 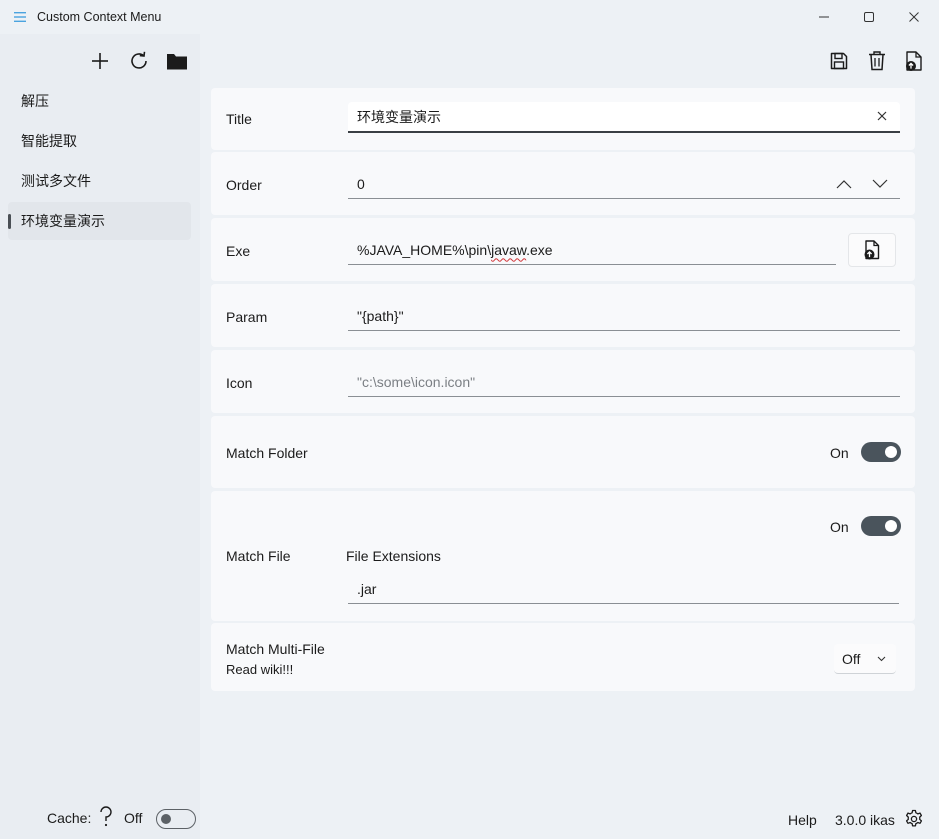 What do you see at coordinates (361, 183) in the screenshot?
I see `order-value: 0` at bounding box center [361, 183].